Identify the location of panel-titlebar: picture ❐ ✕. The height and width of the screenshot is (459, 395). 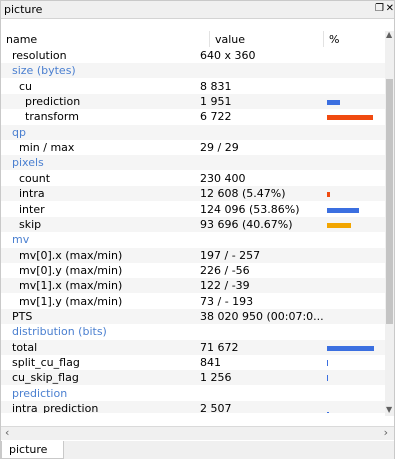
(197, 10).